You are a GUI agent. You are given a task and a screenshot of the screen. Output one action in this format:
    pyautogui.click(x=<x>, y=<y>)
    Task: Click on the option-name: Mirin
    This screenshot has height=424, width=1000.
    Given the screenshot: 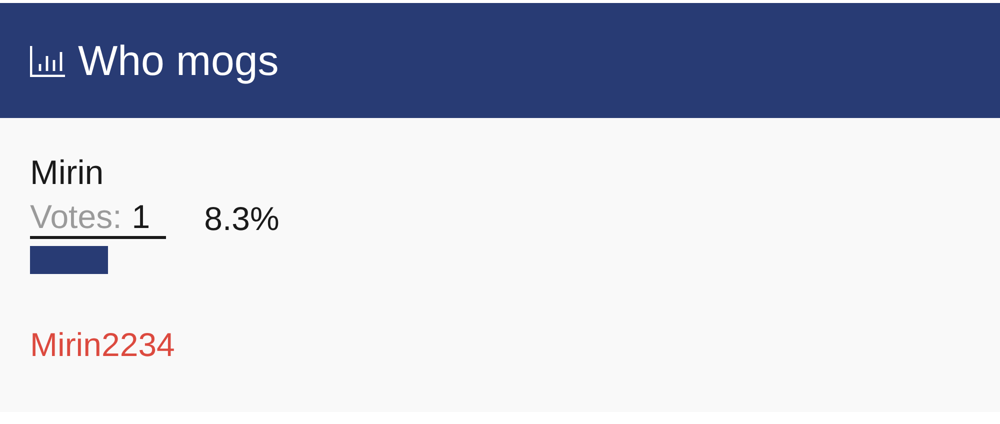 What is the action you would take?
    pyautogui.click(x=67, y=173)
    